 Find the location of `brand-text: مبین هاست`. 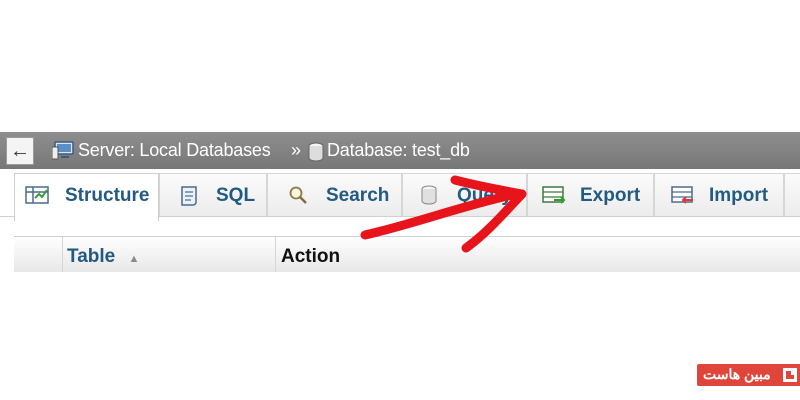

brand-text: مبین هاست is located at coordinates (737, 374).